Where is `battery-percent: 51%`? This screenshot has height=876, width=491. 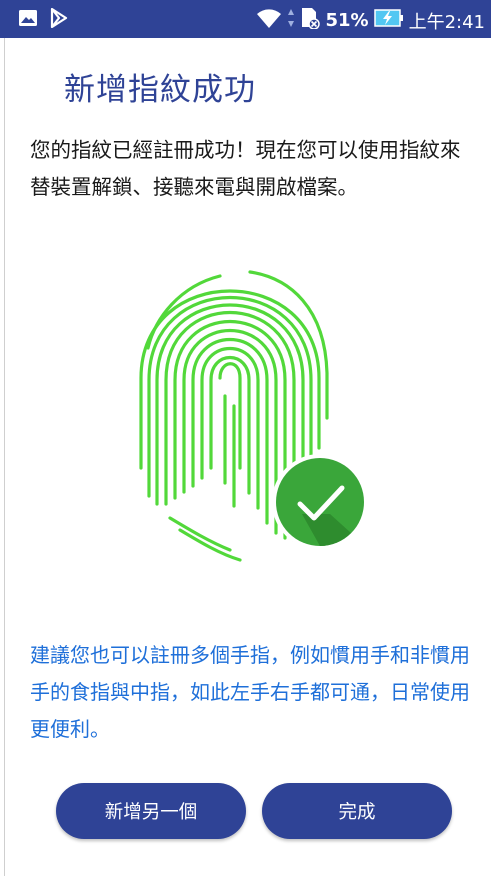
battery-percent: 51% is located at coordinates (347, 20).